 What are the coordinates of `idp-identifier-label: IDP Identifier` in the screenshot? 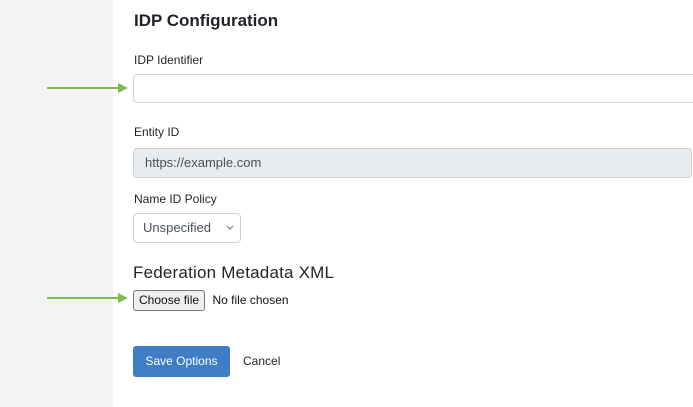 It's located at (169, 60).